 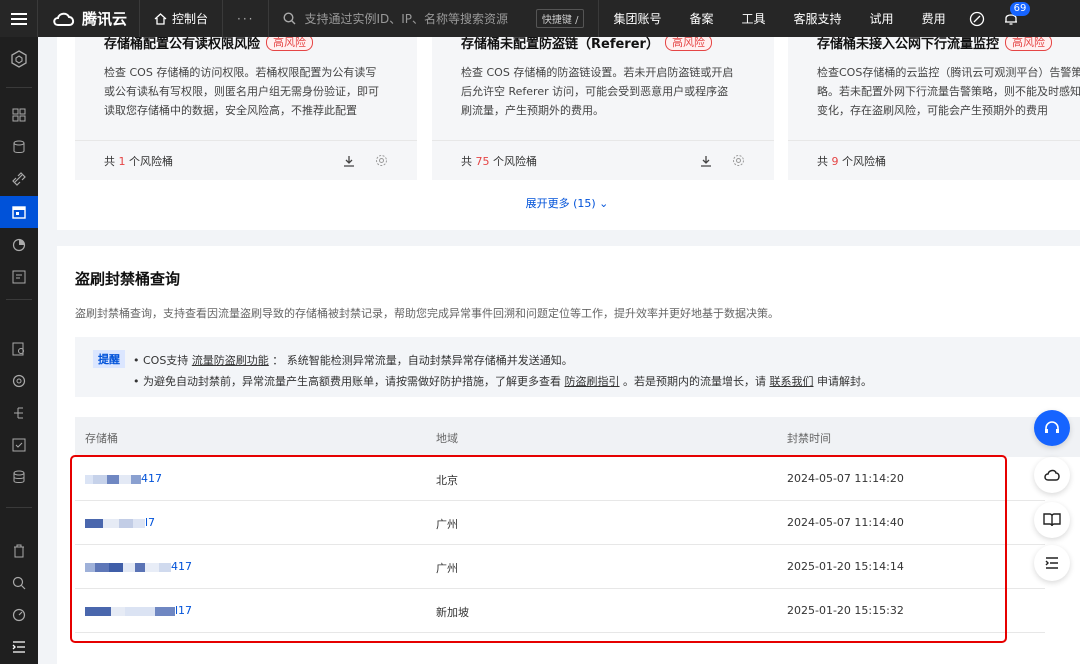 I want to click on risk-card-title: 存储桶配置公有读权限风险 高风险, so click(x=209, y=44).